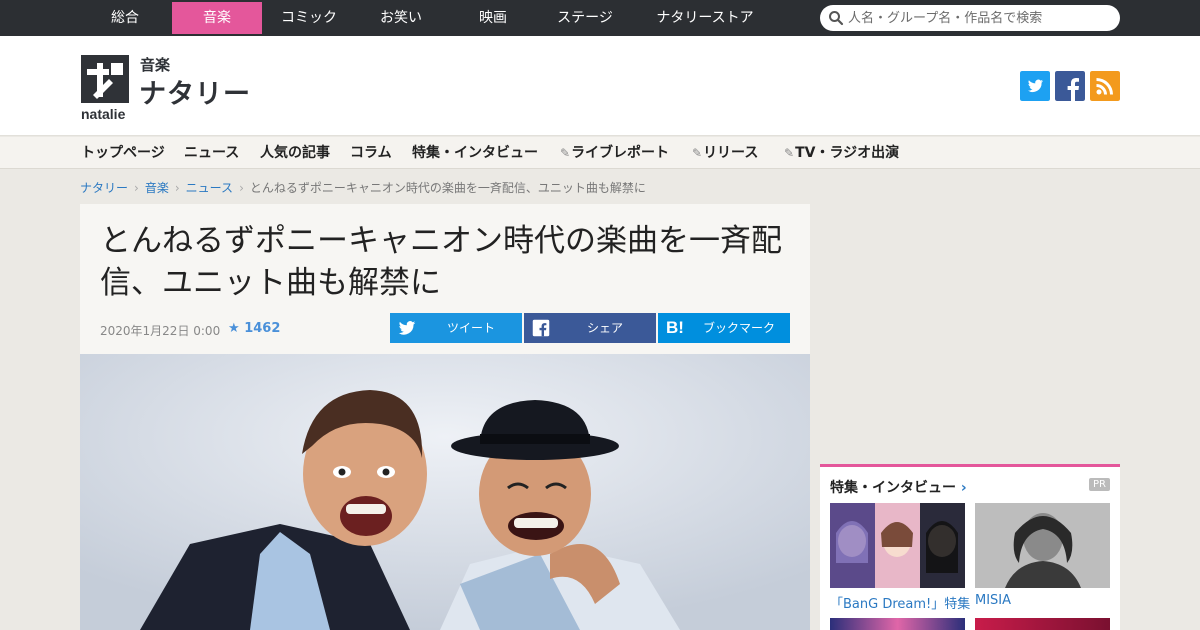 This screenshot has height=630, width=1200. What do you see at coordinates (724, 328) in the screenshot?
I see `hatena-bookmark-button: B! ブックマーク` at bounding box center [724, 328].